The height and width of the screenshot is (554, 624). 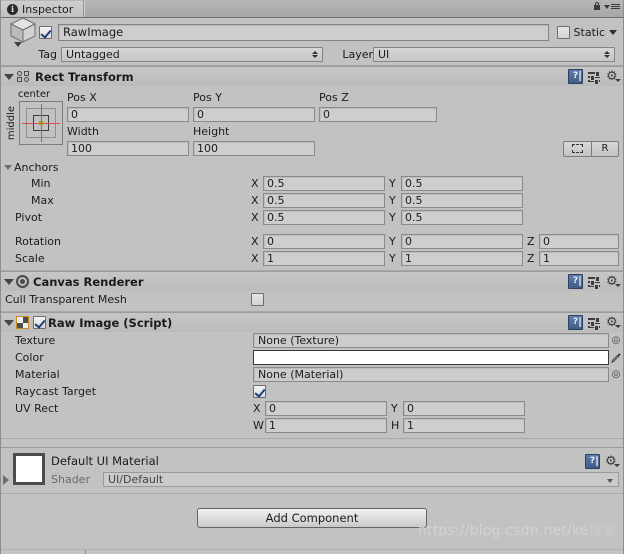 I want to click on material-thumbnail, so click(x=29, y=469).